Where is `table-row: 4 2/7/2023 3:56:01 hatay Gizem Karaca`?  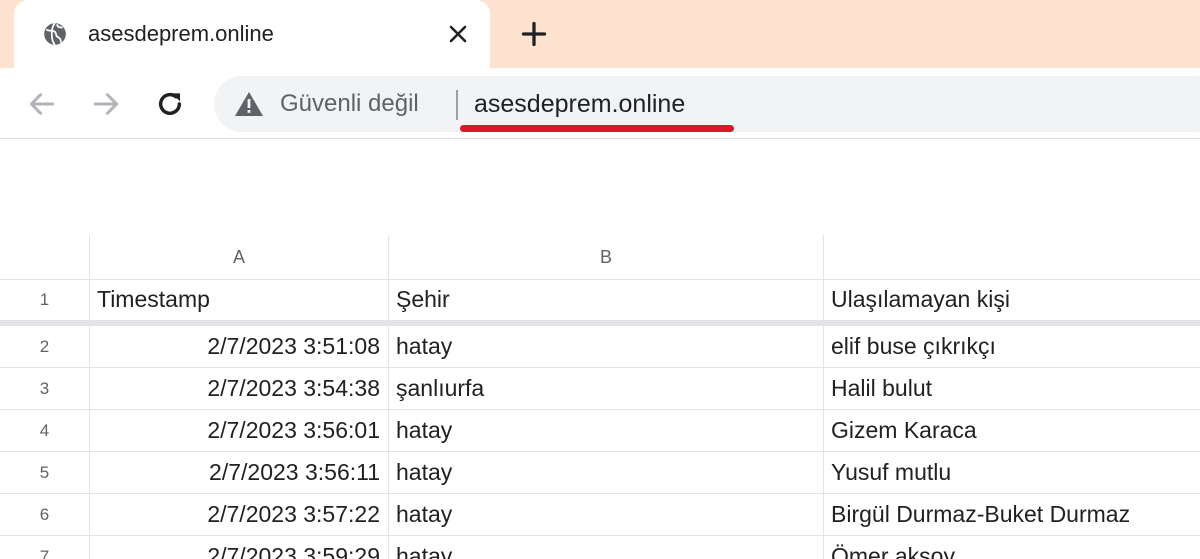
table-row: 4 2/7/2023 3:56:01 hatay Gizem Karaca is located at coordinates (600, 431).